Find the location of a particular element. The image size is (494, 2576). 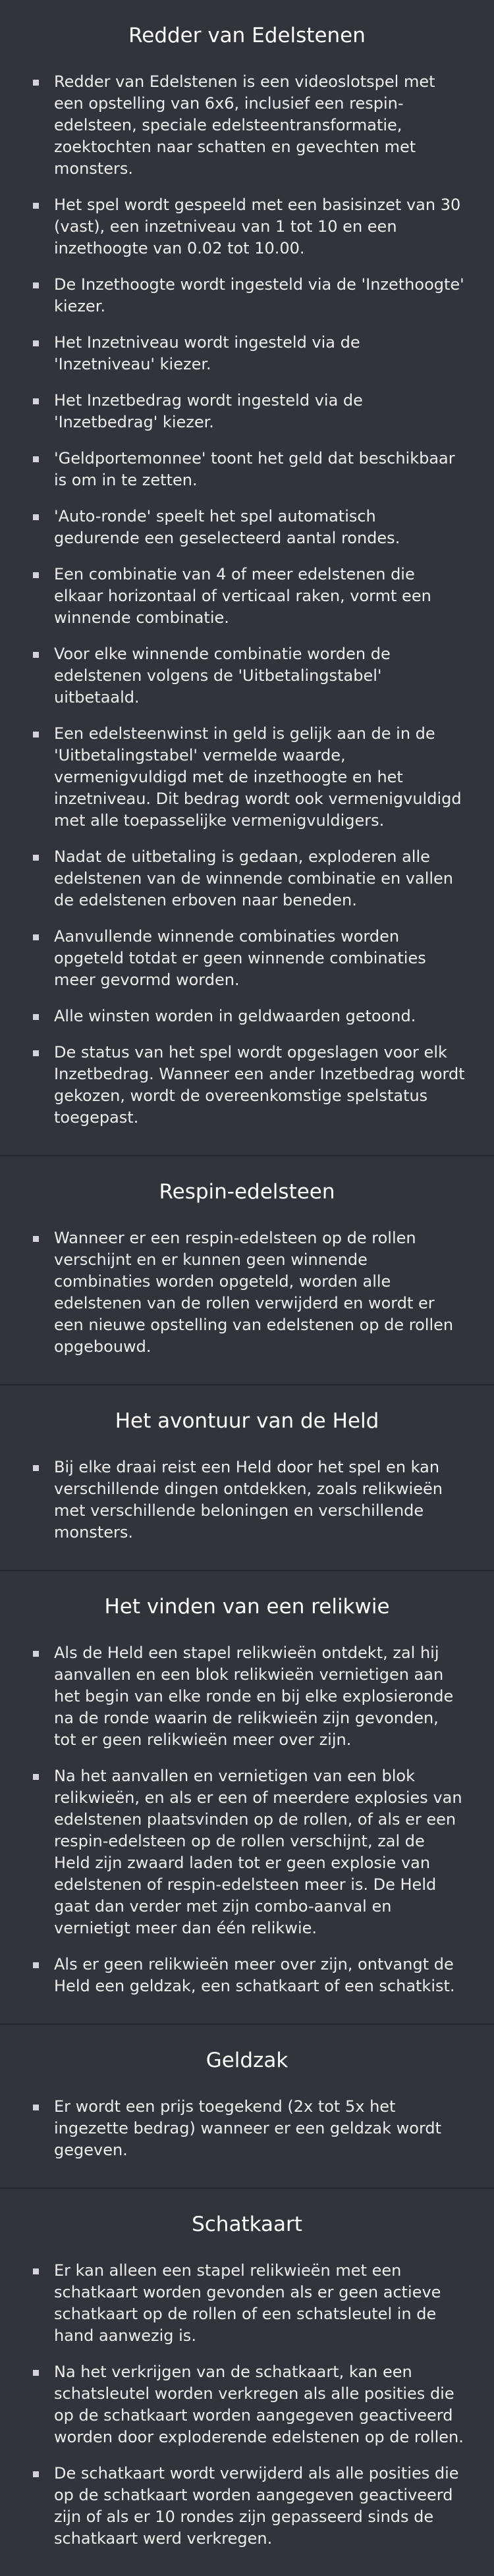

section-title: Respin-edelsteen is located at coordinates (247, 1192).